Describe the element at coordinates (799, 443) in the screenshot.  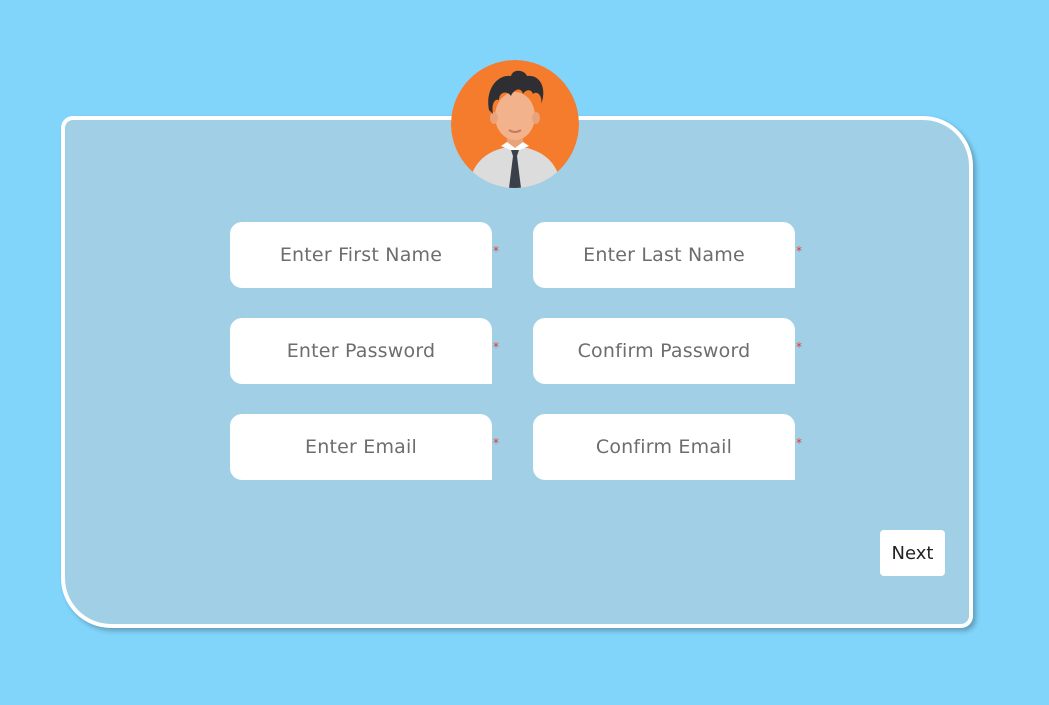
I see `confirm-email-required-mark: *` at that location.